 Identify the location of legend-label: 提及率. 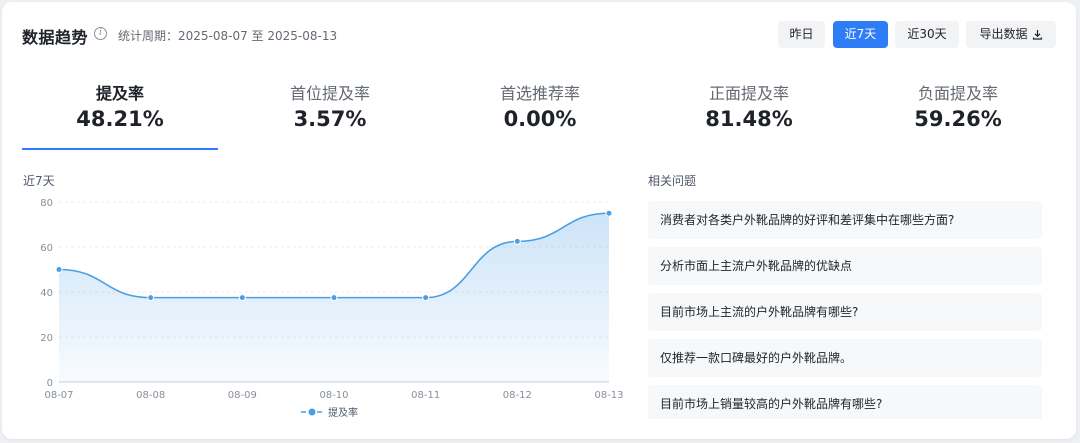
(343, 412).